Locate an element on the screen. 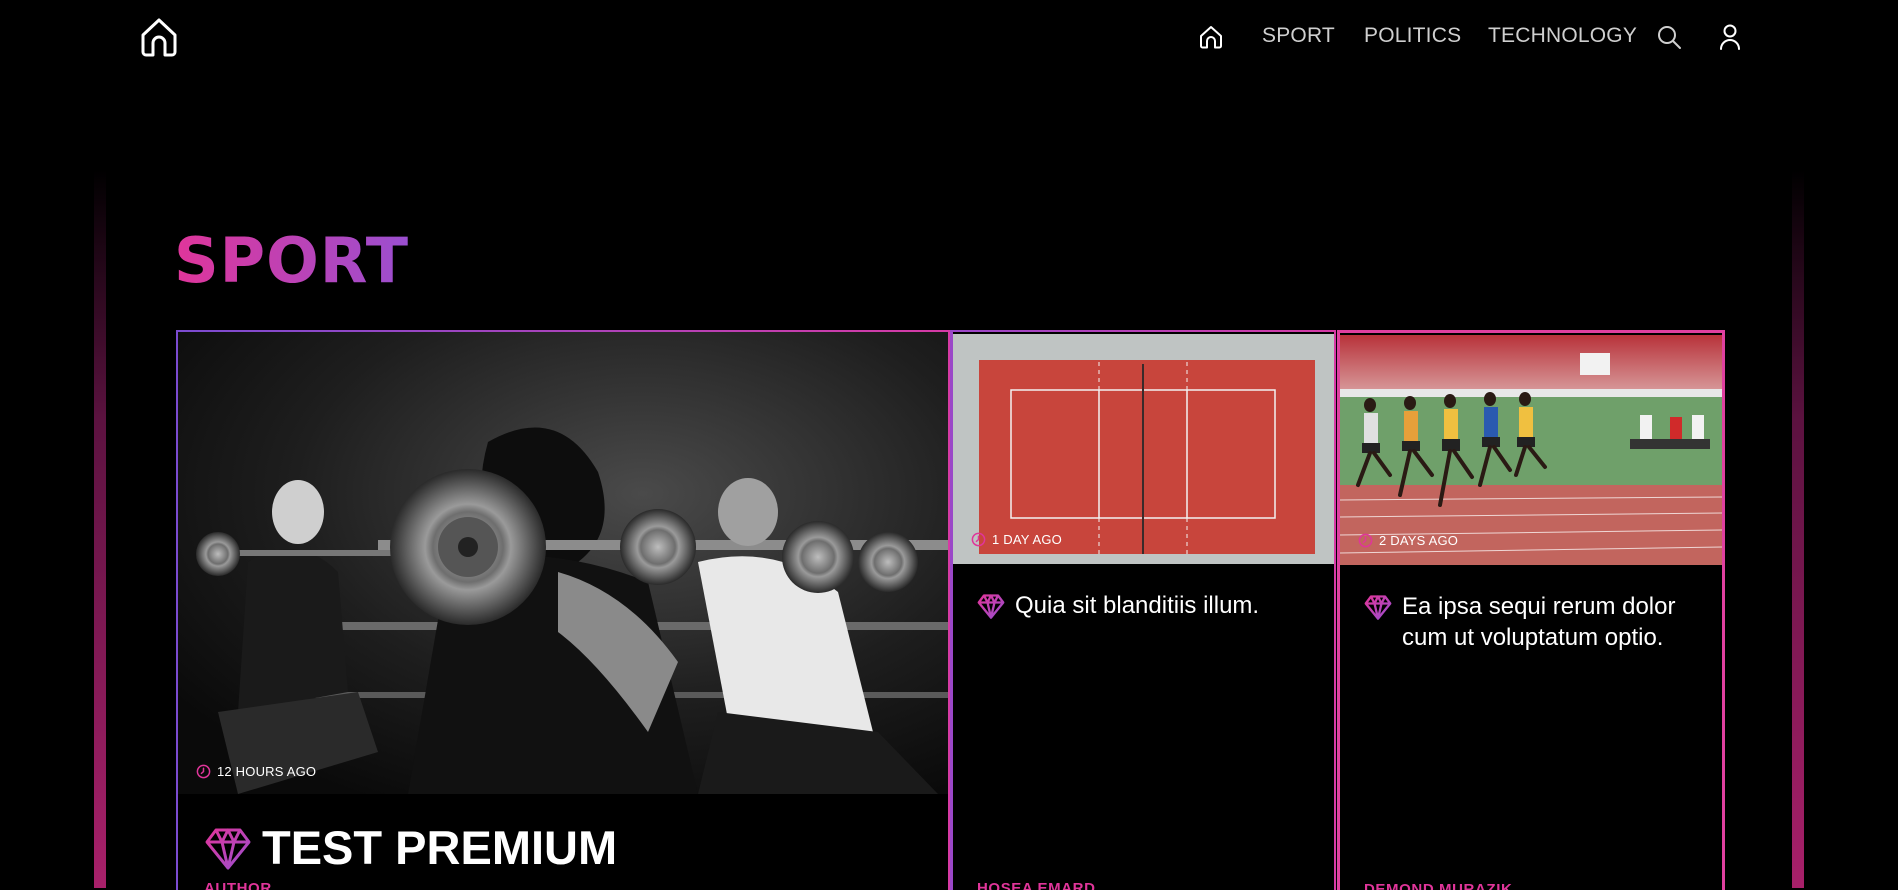  home-icon is located at coordinates (1211, 37).